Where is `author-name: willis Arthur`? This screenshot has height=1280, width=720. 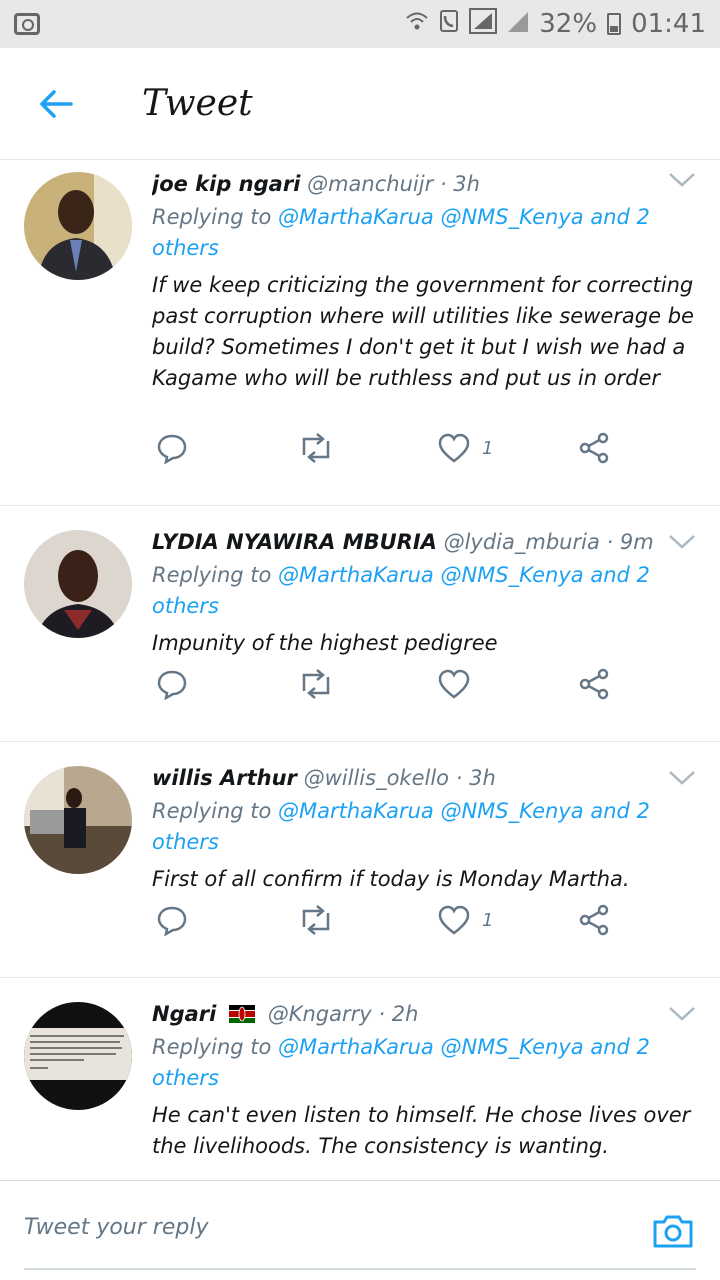
author-name: willis Arthur is located at coordinates (224, 778).